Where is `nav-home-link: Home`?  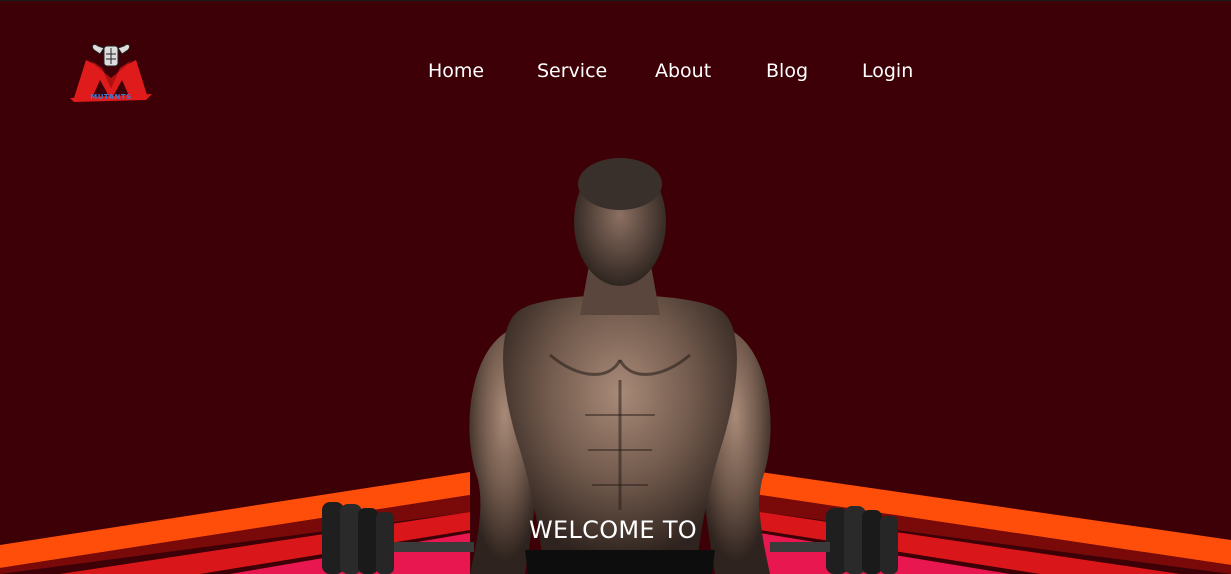
nav-home-link: Home is located at coordinates (456, 71).